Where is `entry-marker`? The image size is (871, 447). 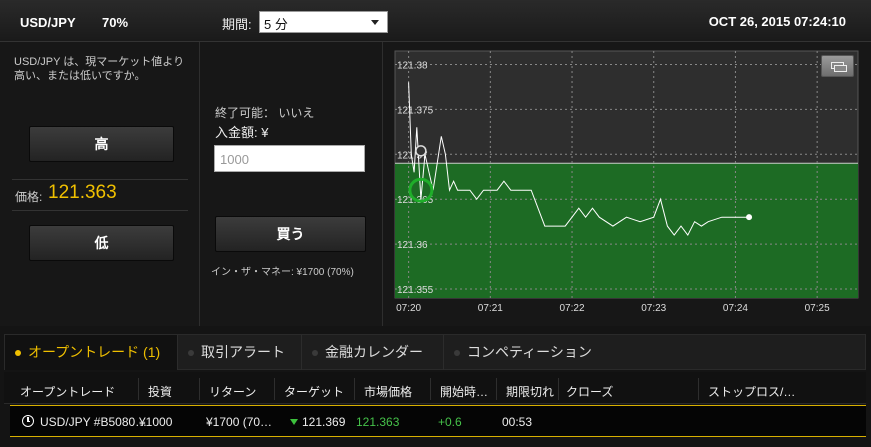 entry-marker is located at coordinates (421, 151).